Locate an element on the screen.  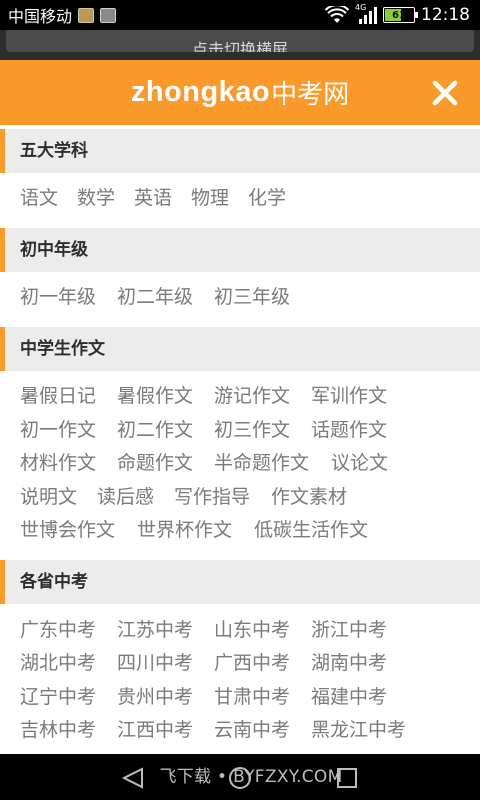
back-button is located at coordinates (133, 778).